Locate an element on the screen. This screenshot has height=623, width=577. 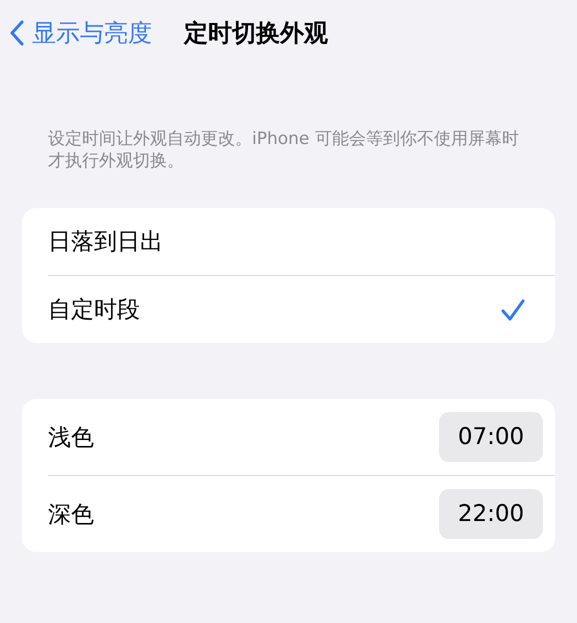
time-picker-button: 07:00 is located at coordinates (491, 437).